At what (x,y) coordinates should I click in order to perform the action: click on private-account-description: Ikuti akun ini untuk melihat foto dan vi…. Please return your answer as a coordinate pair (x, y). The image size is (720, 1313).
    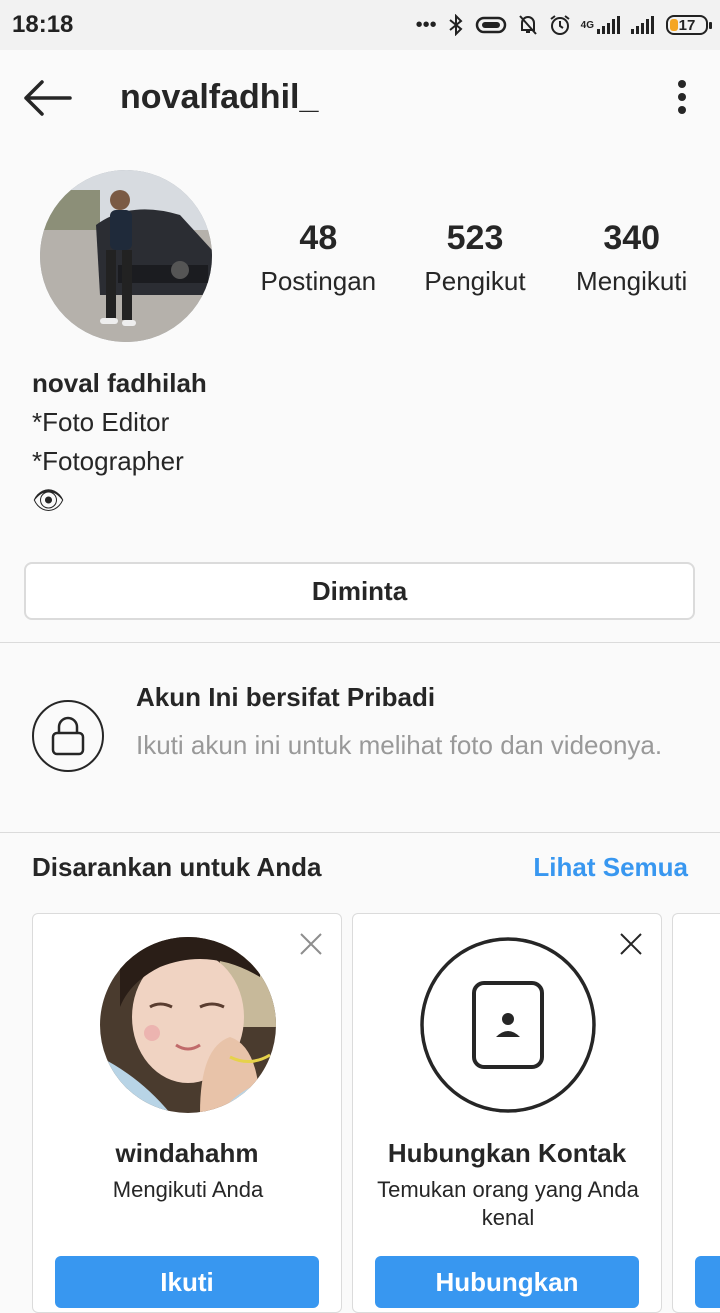
    Looking at the image, I should click on (399, 745).